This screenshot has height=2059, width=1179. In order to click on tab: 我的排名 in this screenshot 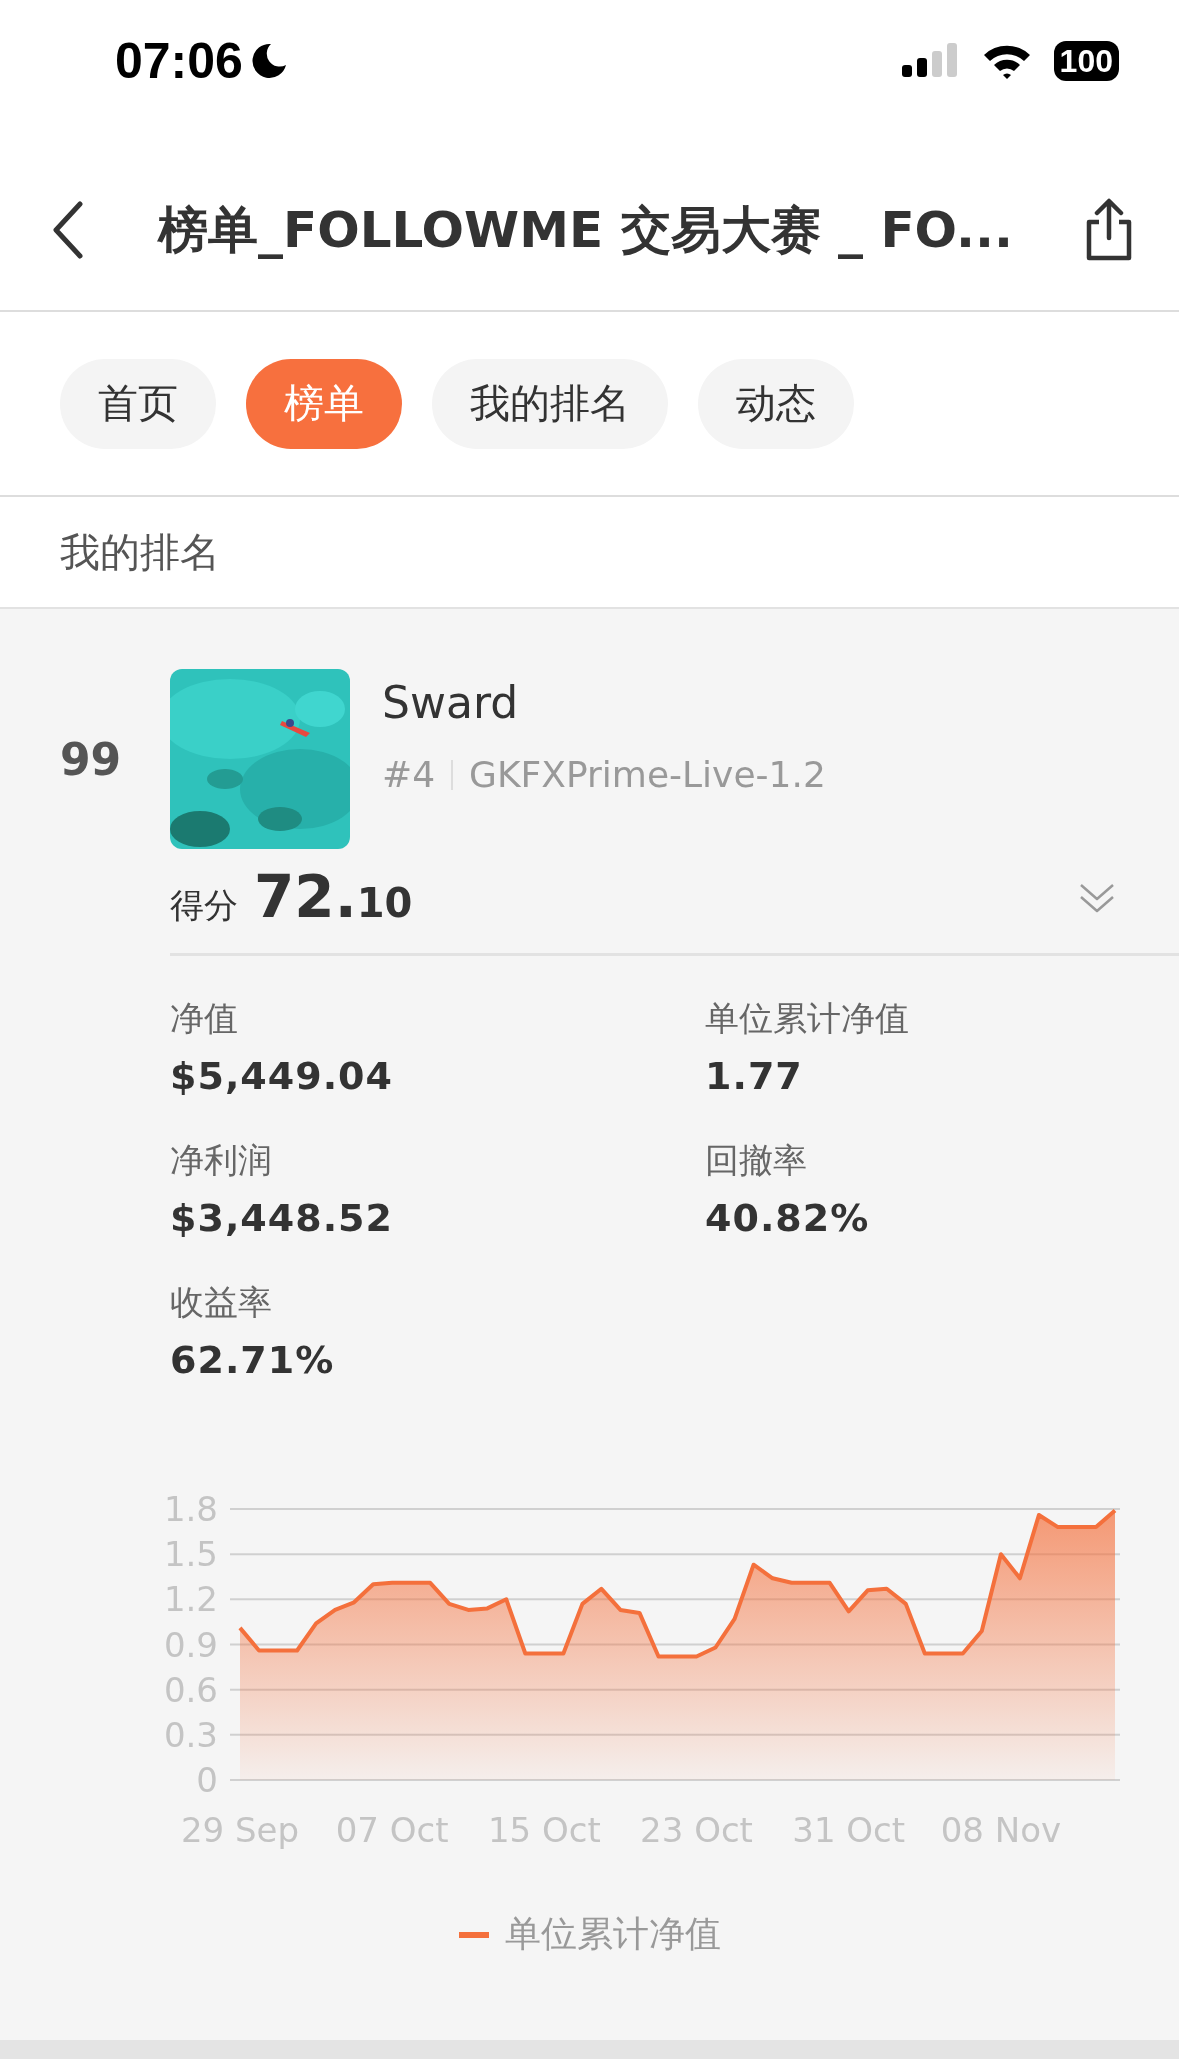, I will do `click(550, 403)`.